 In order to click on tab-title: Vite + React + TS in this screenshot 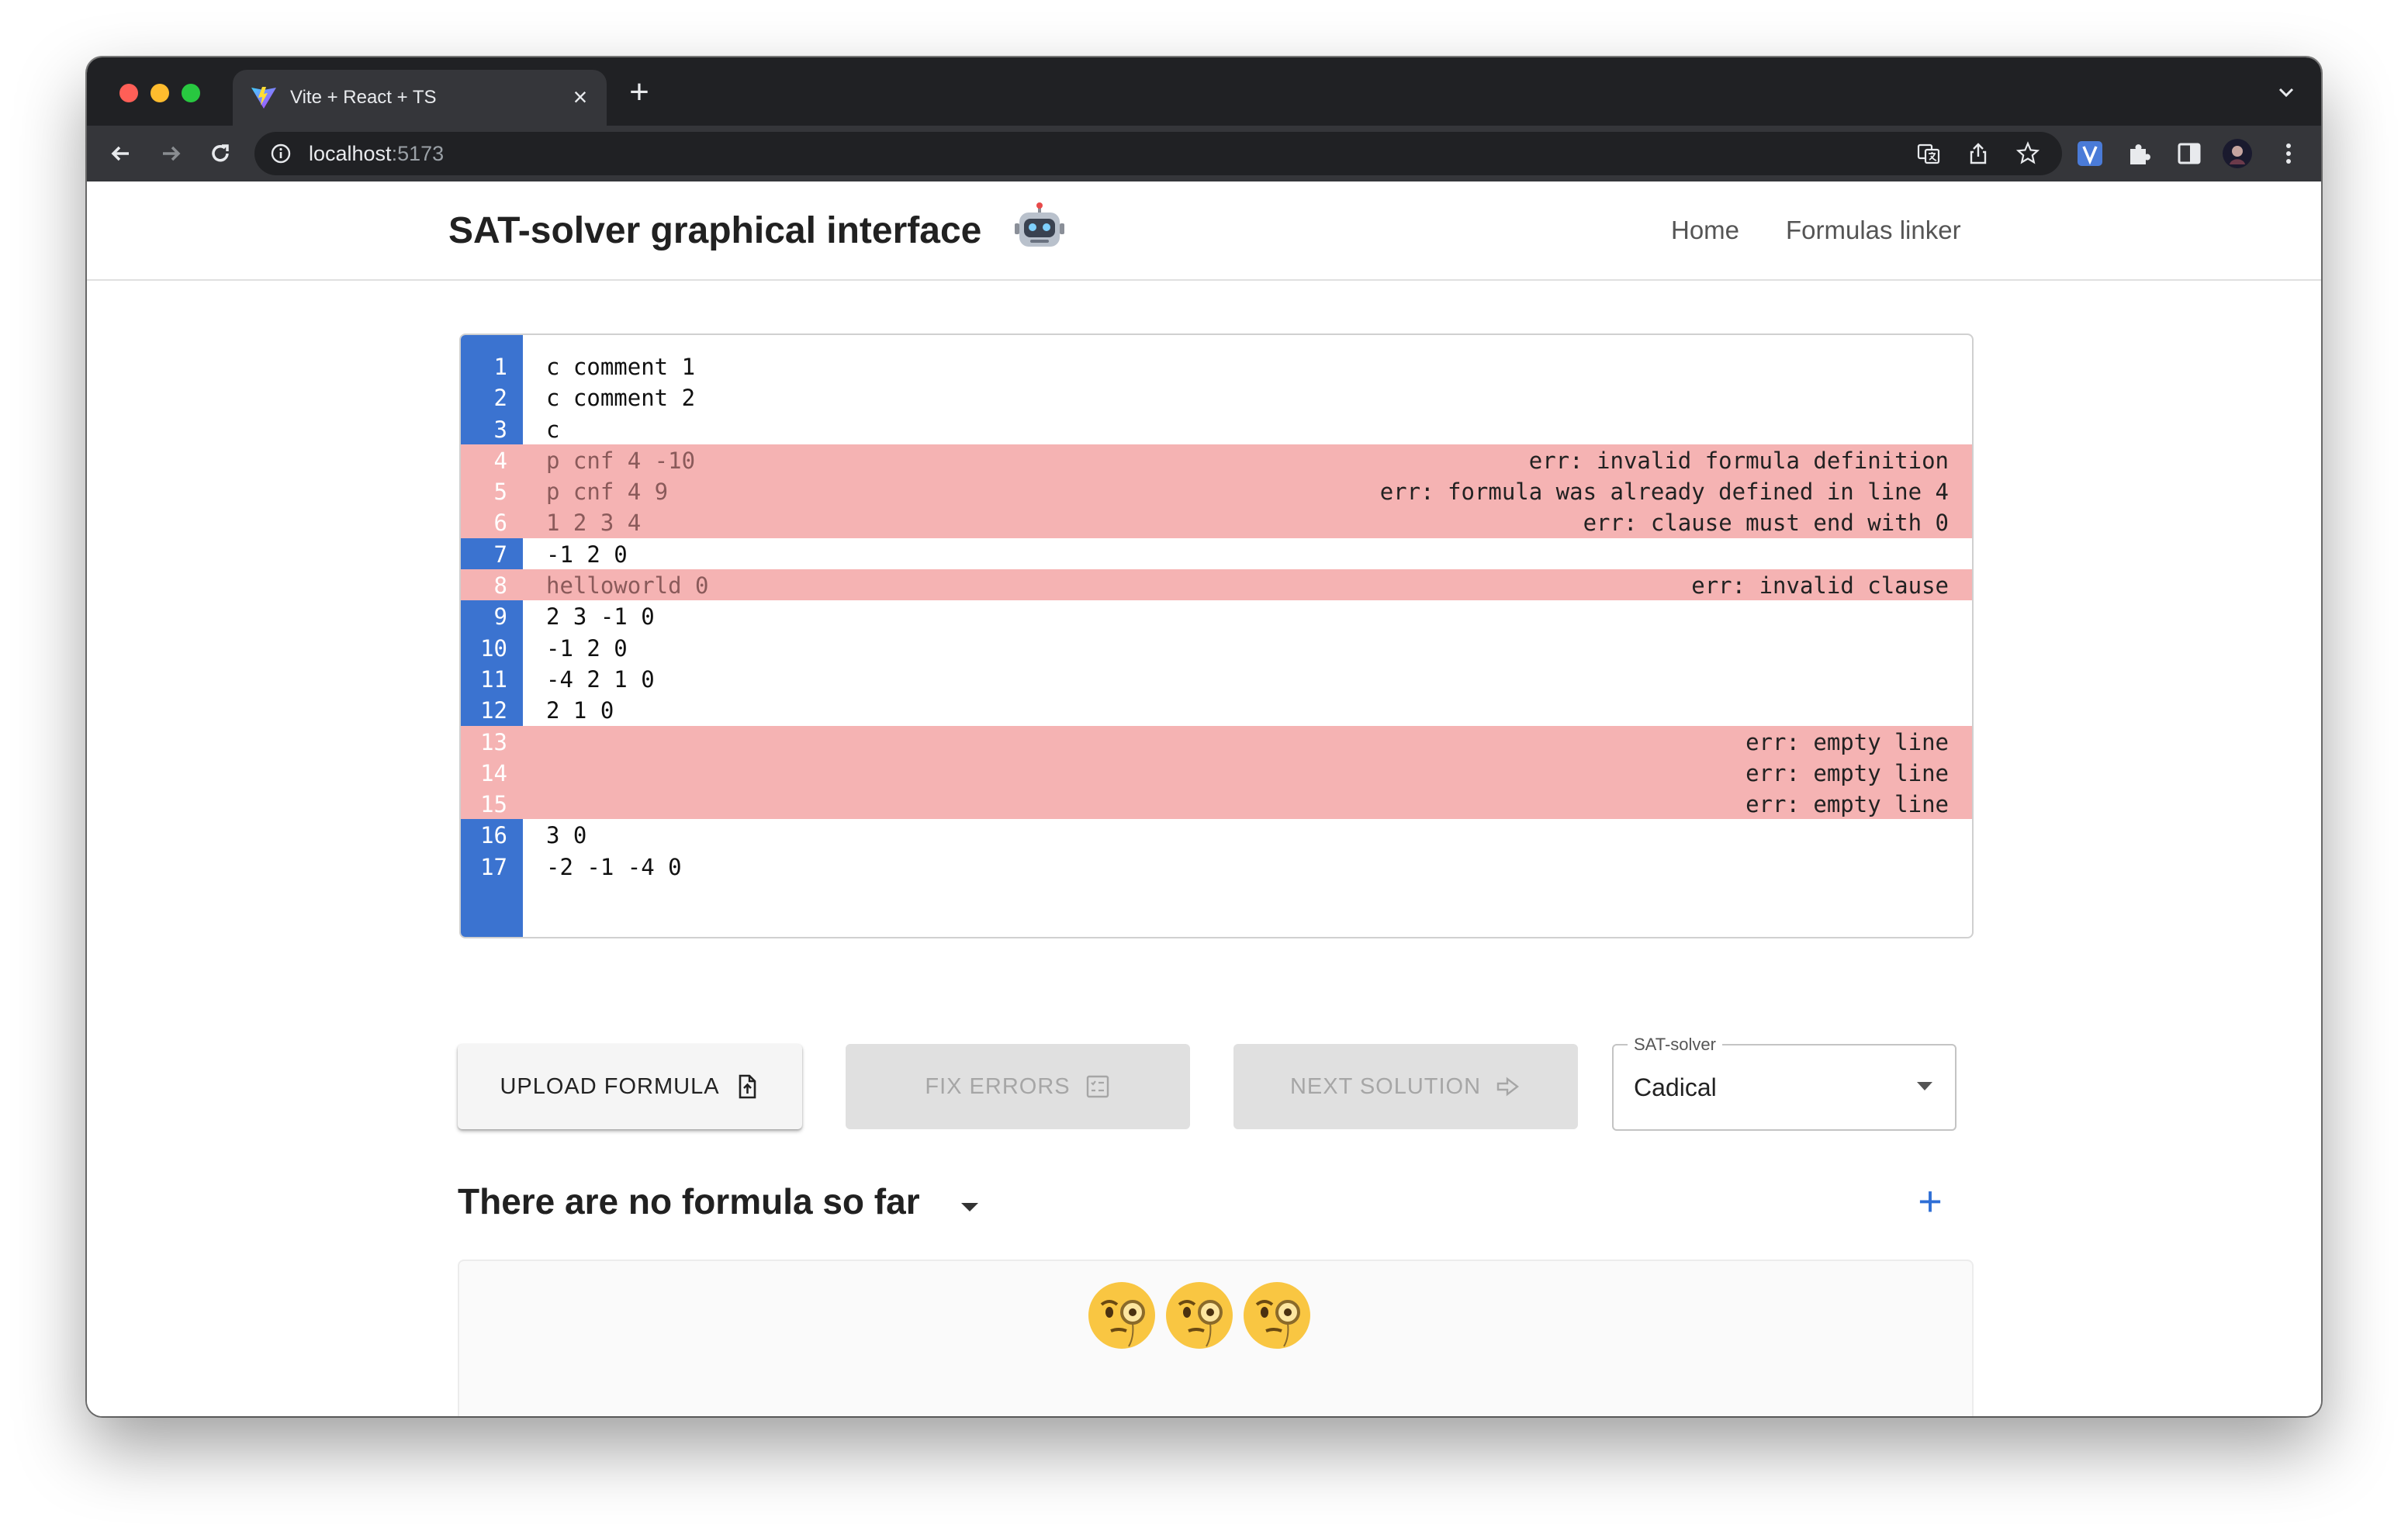, I will do `click(363, 97)`.